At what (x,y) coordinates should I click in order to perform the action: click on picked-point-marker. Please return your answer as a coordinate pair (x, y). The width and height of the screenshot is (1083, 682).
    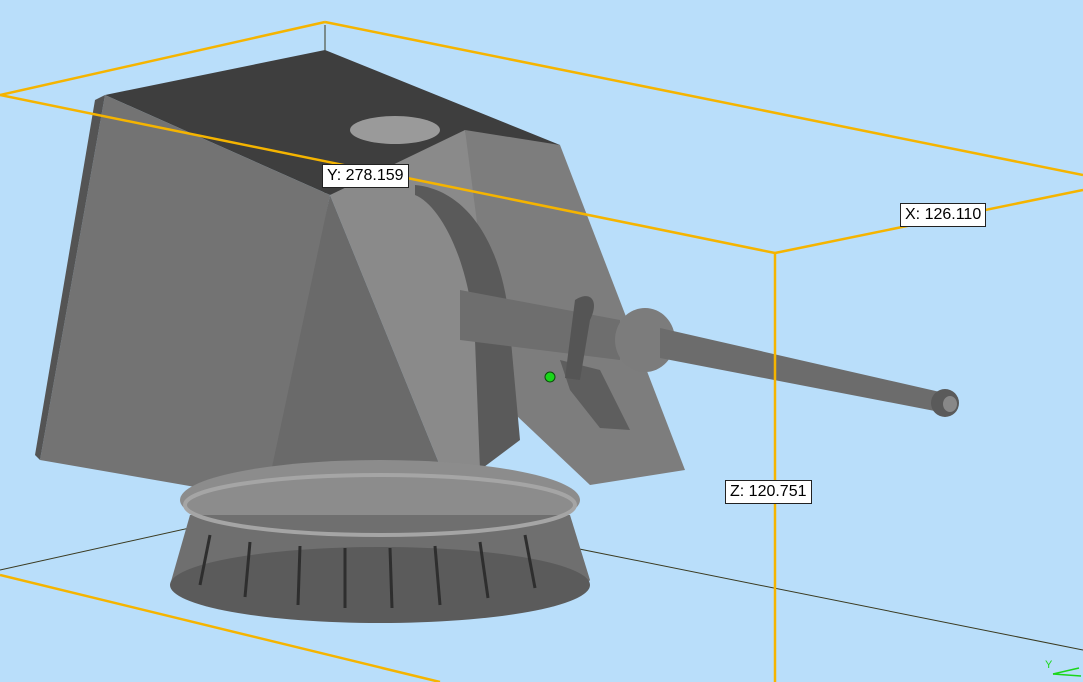
    Looking at the image, I should click on (550, 377).